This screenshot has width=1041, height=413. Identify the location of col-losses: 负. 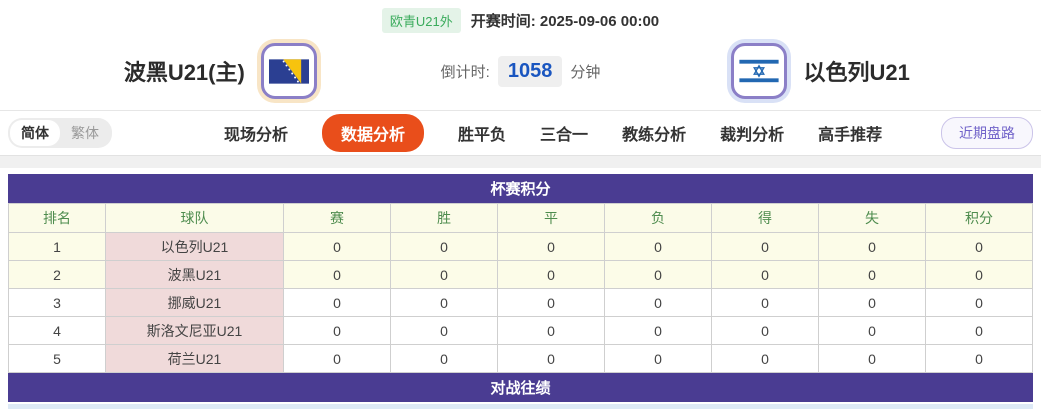
(658, 218).